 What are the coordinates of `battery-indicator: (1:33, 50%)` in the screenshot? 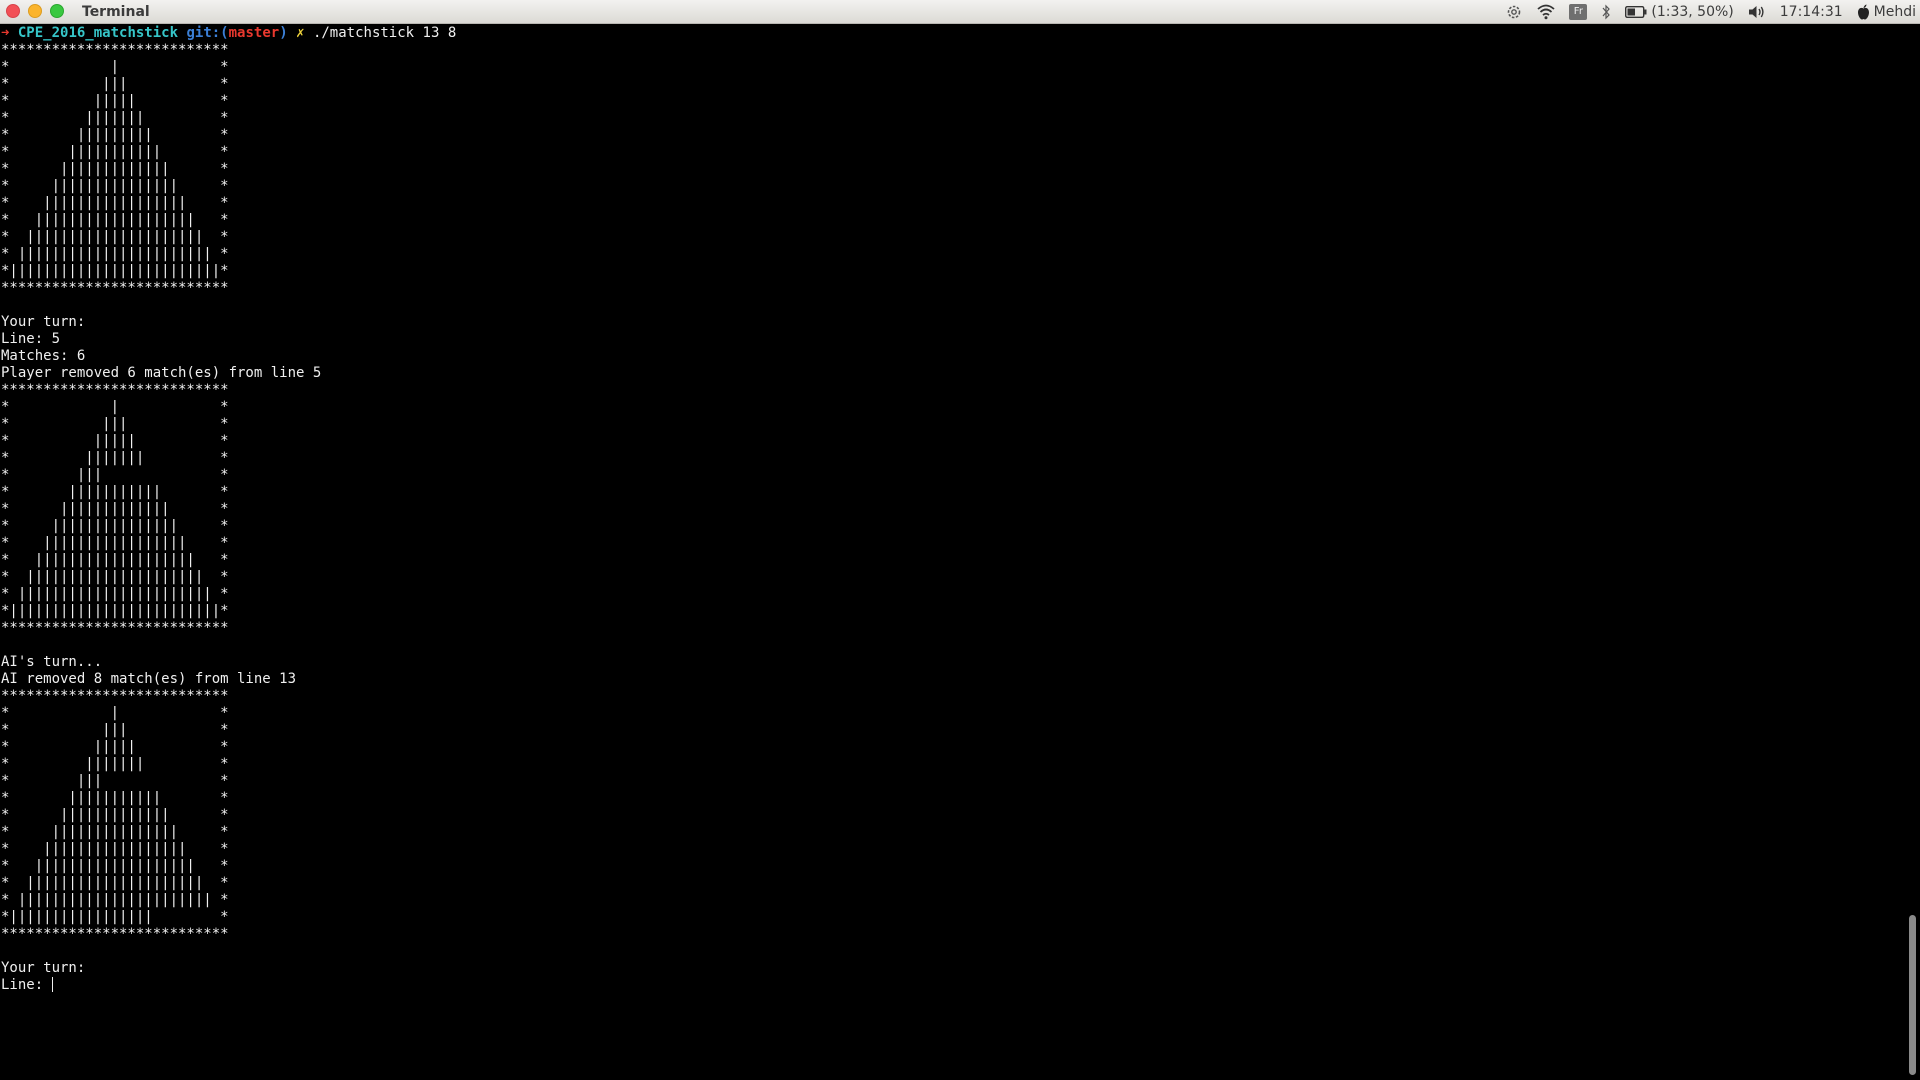 It's located at (1679, 12).